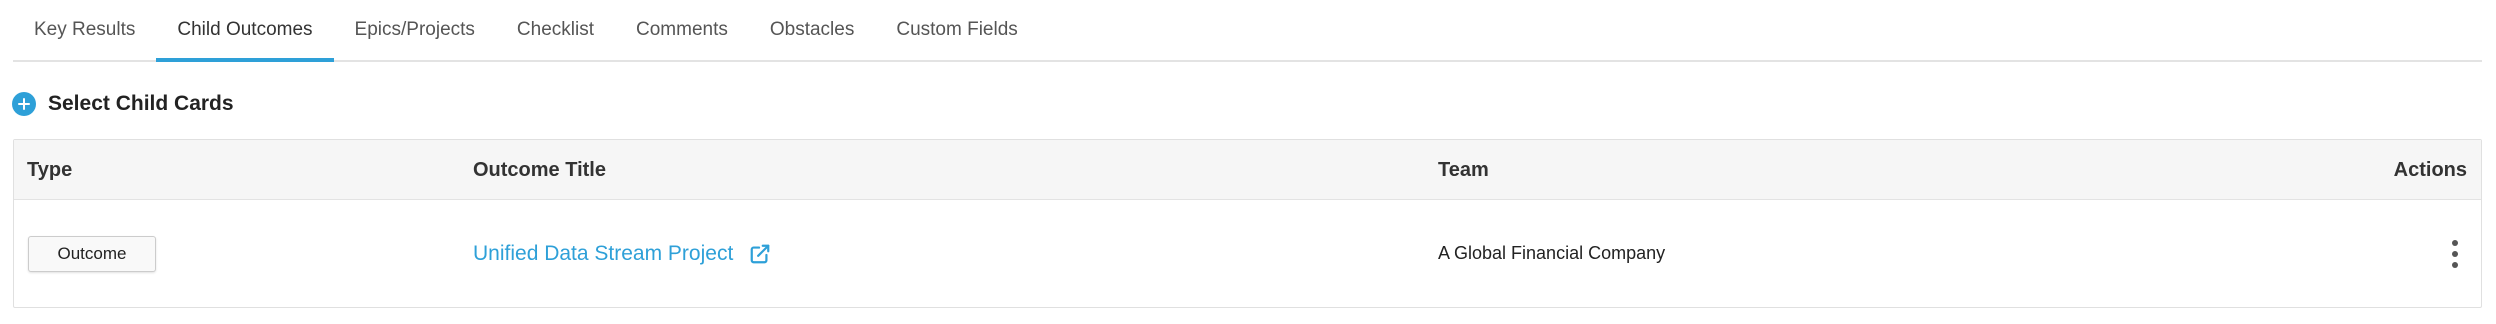  I want to click on team-cell: A Global Financial Company, so click(1551, 253).